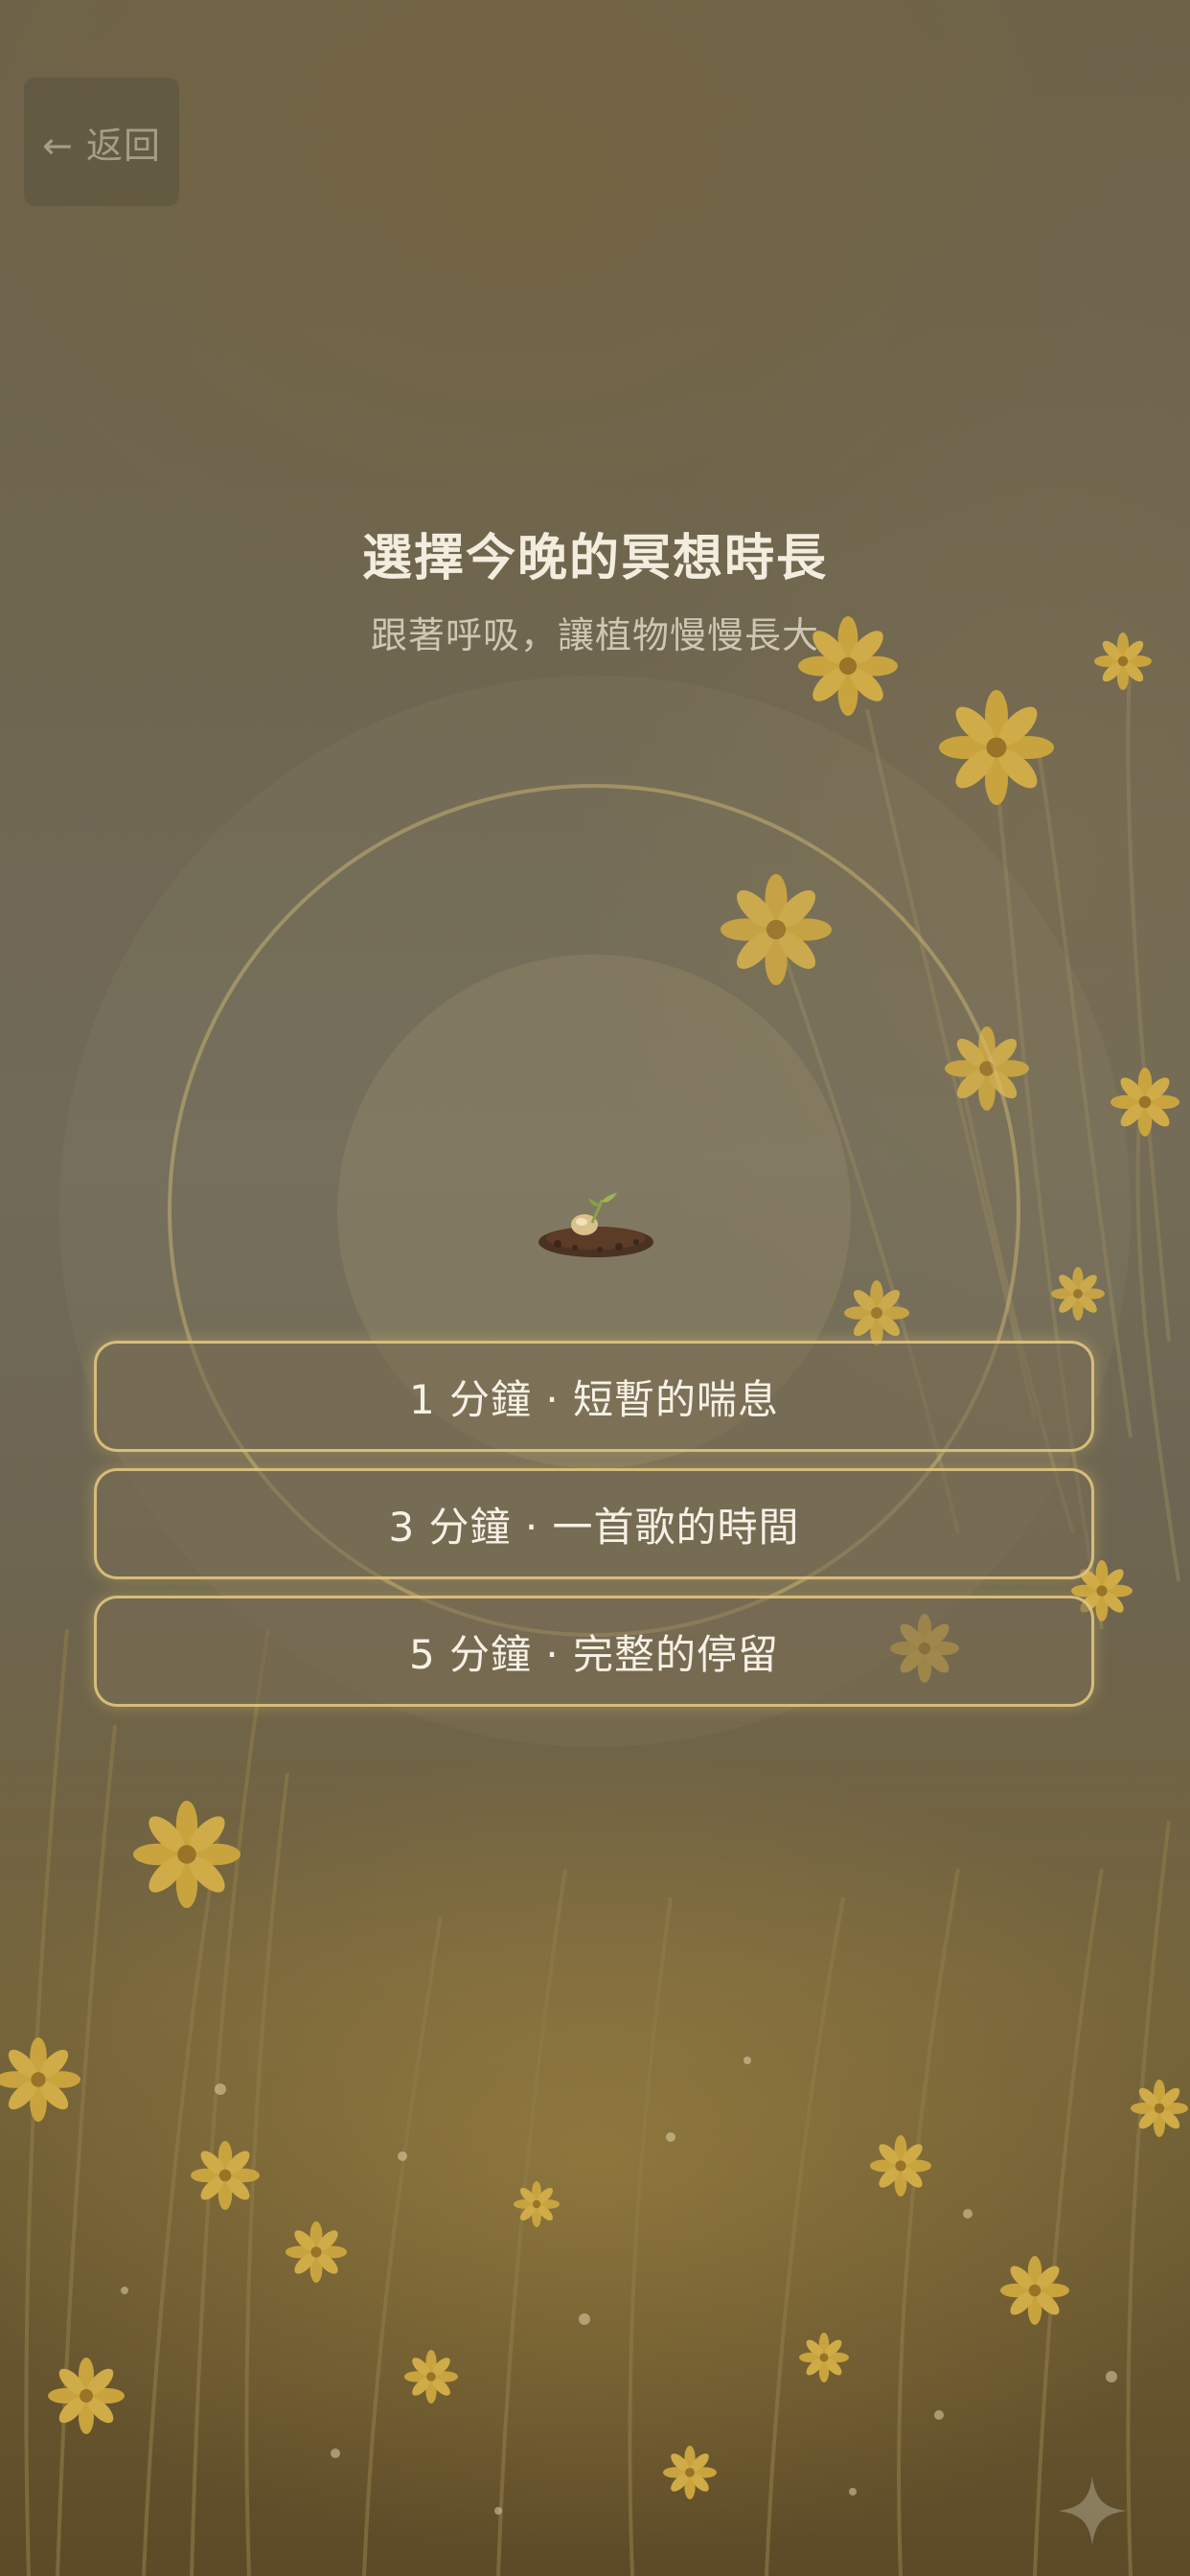 Image resolution: width=1190 pixels, height=2576 pixels. What do you see at coordinates (594, 558) in the screenshot?
I see `page-title: 選擇今晚的冥想時長` at bounding box center [594, 558].